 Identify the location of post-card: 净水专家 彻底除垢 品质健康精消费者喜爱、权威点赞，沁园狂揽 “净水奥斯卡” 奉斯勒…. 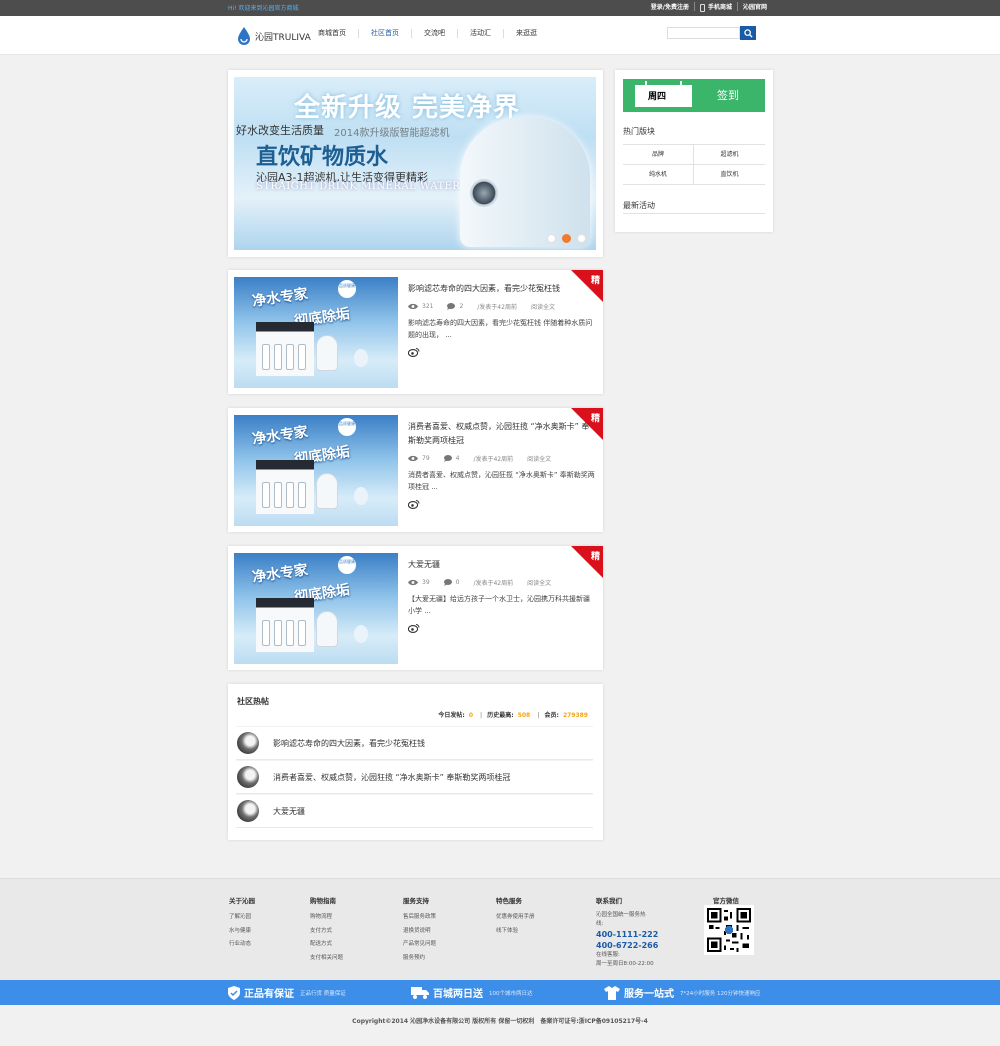
(415, 470).